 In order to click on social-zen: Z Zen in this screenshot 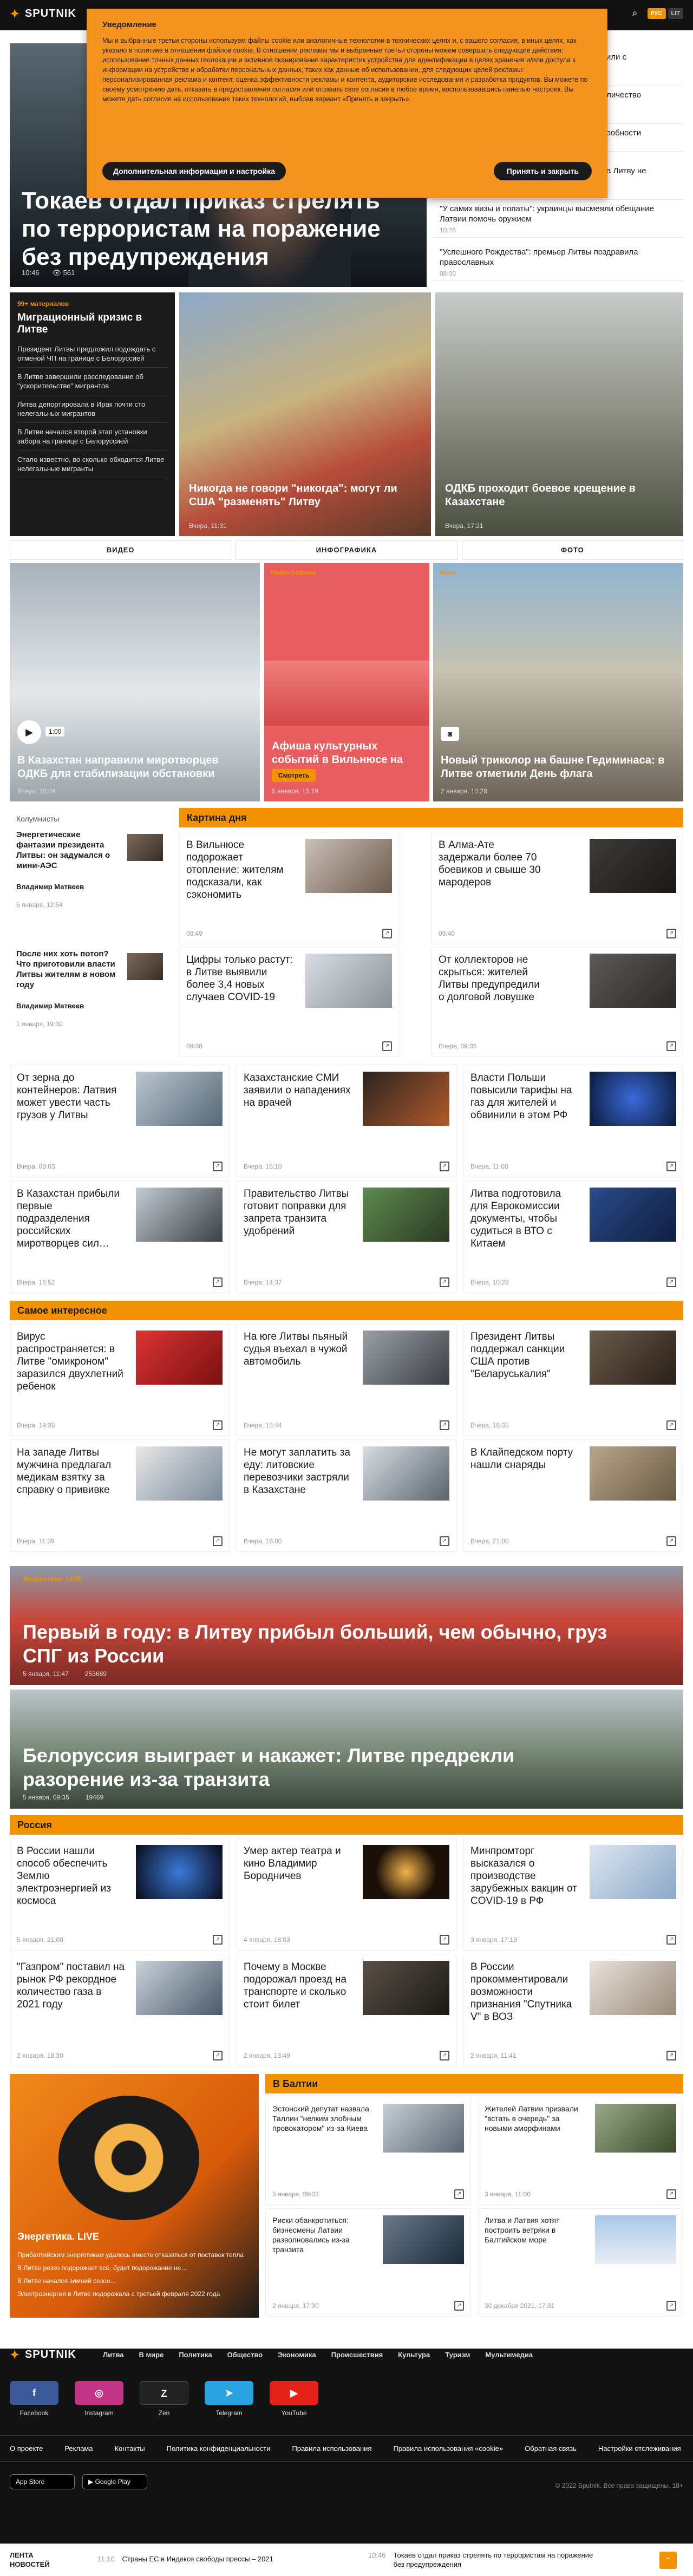, I will do `click(164, 2399)`.